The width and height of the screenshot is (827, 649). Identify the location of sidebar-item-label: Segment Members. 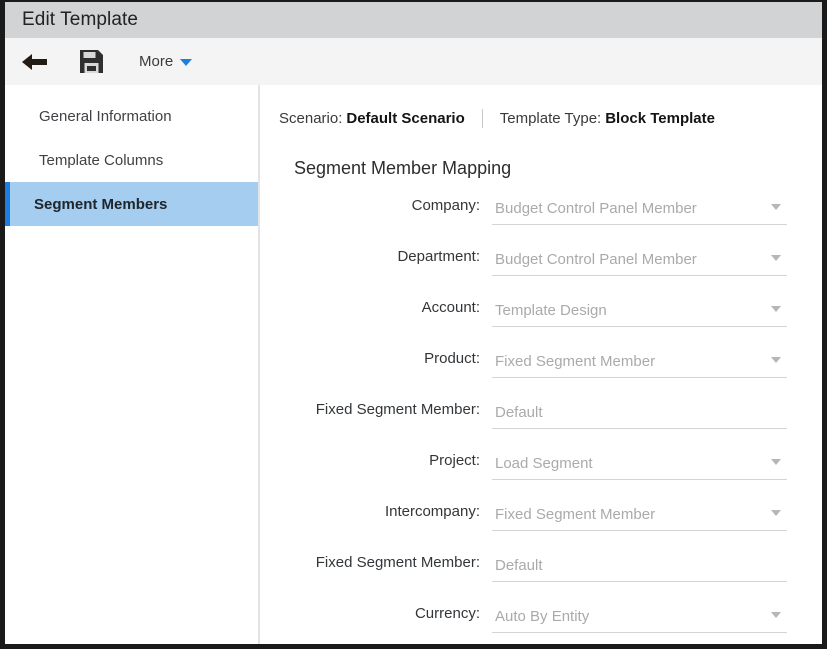
(101, 204).